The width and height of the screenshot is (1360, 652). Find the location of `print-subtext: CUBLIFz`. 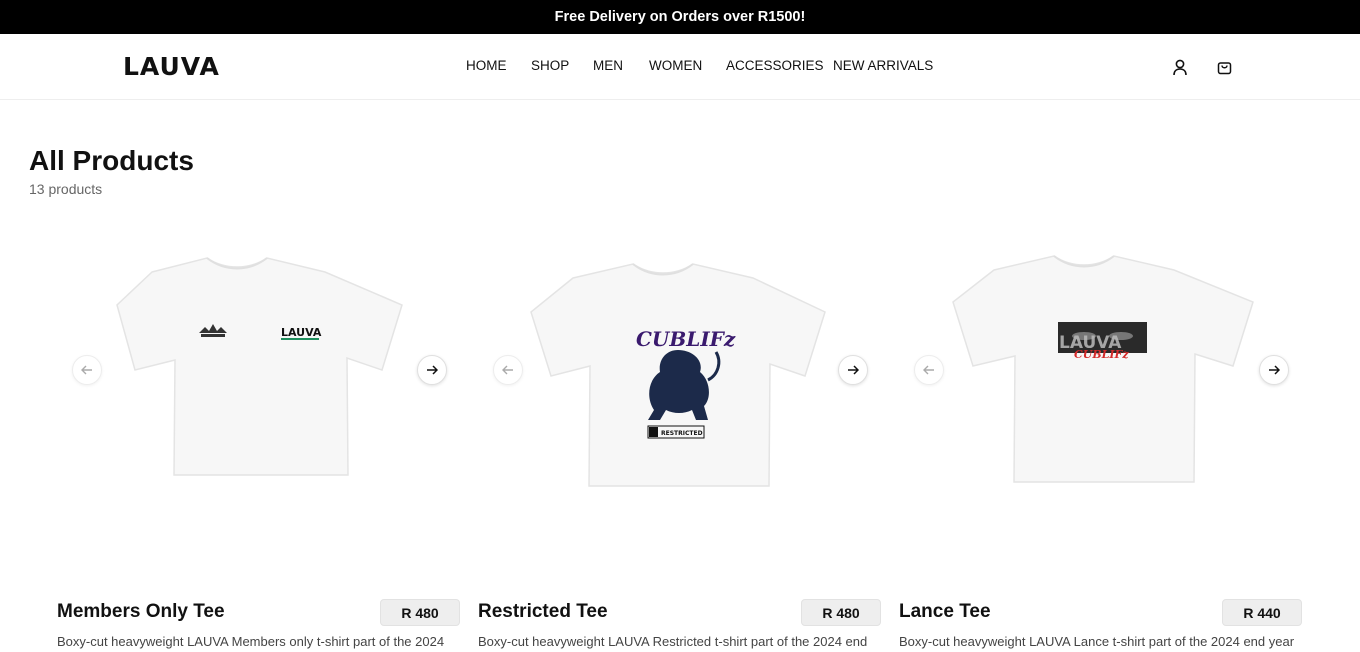

print-subtext: CUBLIFz is located at coordinates (1101, 354).